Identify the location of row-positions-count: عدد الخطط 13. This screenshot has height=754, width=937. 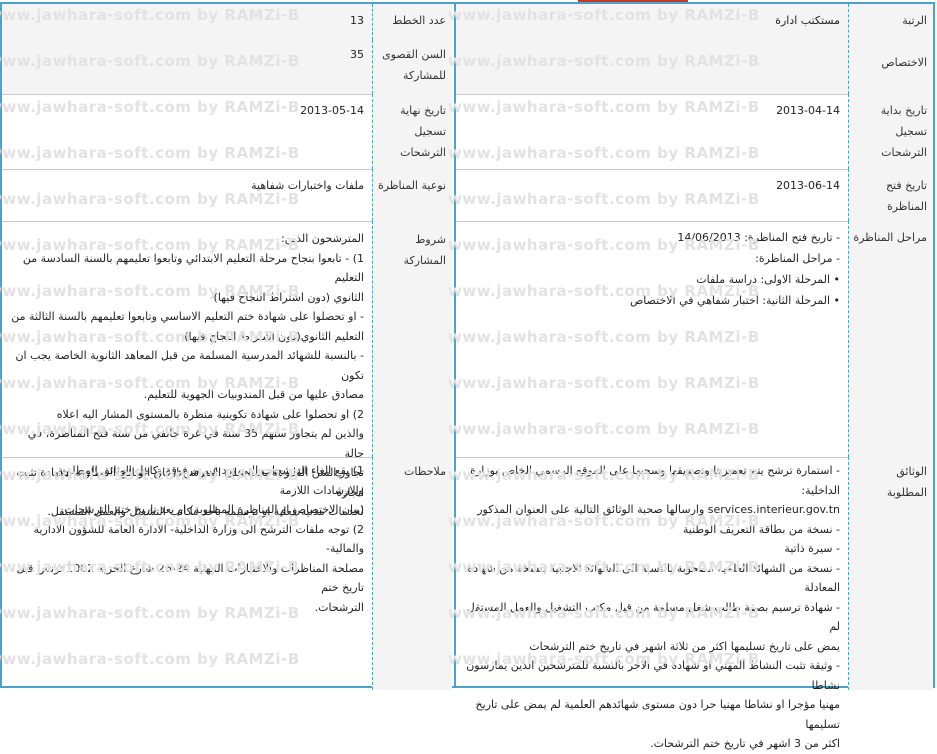
(227, 22).